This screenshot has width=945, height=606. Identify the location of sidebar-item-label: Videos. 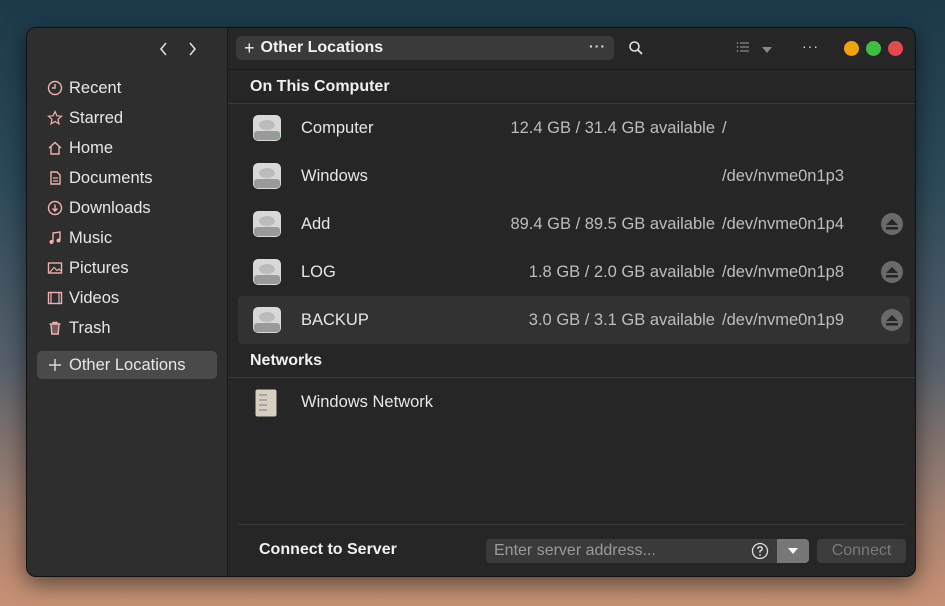
(94, 297).